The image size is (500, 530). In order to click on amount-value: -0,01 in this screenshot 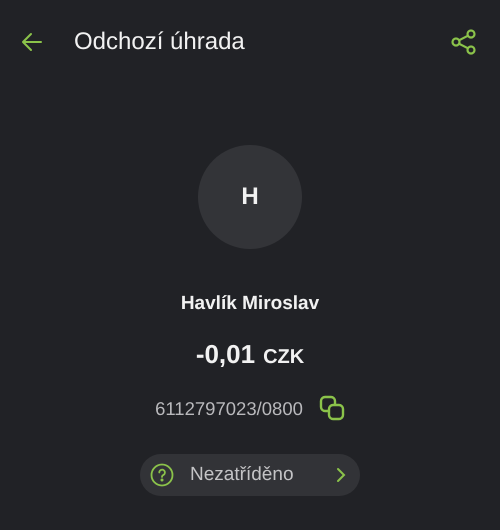, I will do `click(226, 354)`.